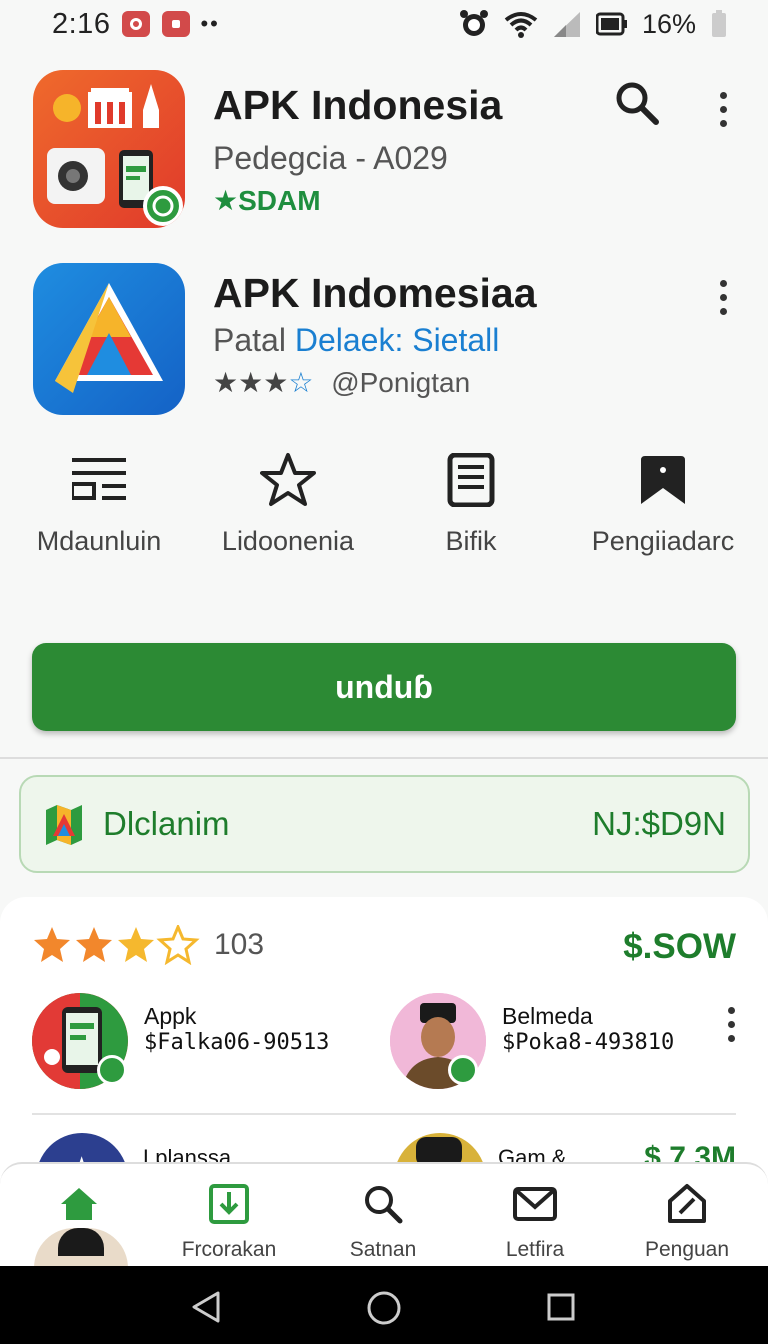 This screenshot has width=768, height=1344. I want to click on rating-text: @Ponigtan, so click(401, 382).